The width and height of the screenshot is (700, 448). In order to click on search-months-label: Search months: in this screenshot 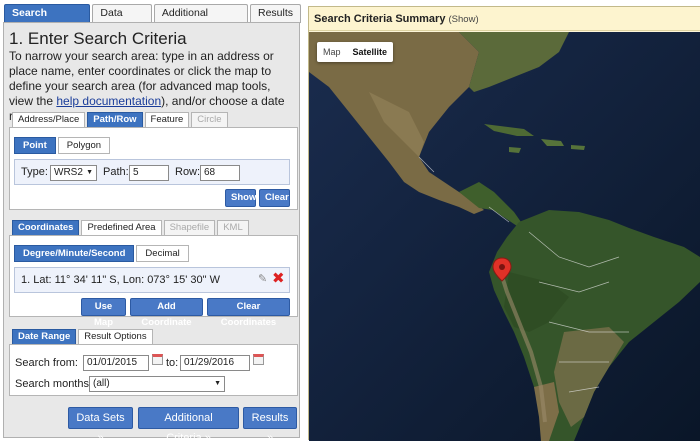, I will do `click(54, 384)`.